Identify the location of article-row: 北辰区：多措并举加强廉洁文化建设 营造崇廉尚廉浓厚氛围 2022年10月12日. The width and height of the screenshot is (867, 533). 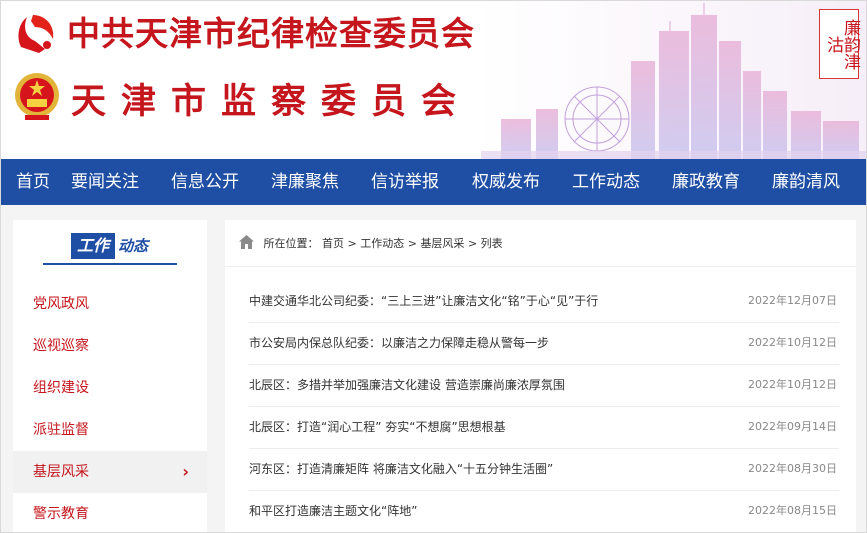
(544, 385).